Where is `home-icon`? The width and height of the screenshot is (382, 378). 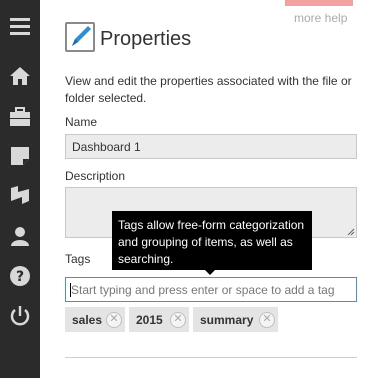 home-icon is located at coordinates (20, 76).